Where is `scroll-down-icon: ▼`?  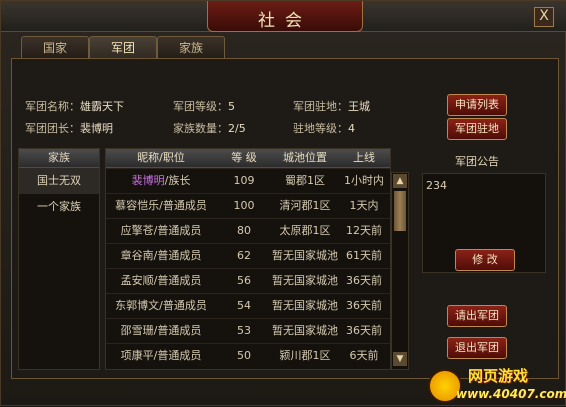 scroll-down-icon: ▼ is located at coordinates (400, 359).